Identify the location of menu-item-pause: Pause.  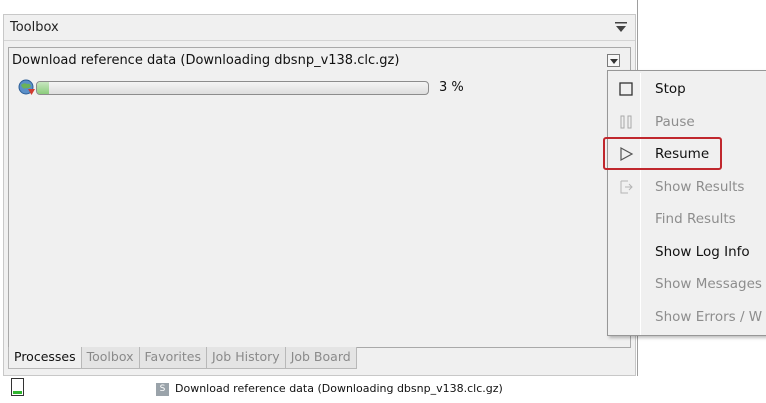
(688, 122).